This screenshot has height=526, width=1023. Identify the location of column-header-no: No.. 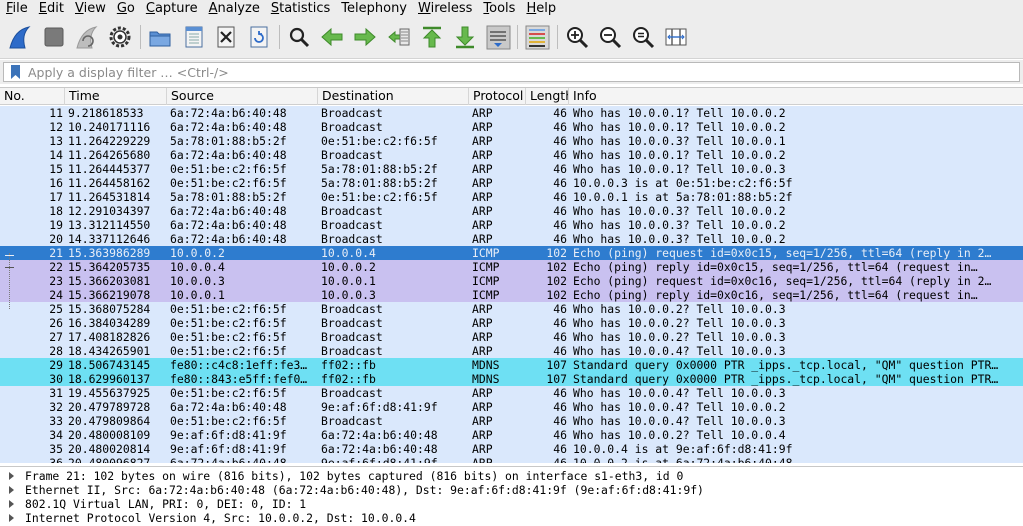
(32, 96).